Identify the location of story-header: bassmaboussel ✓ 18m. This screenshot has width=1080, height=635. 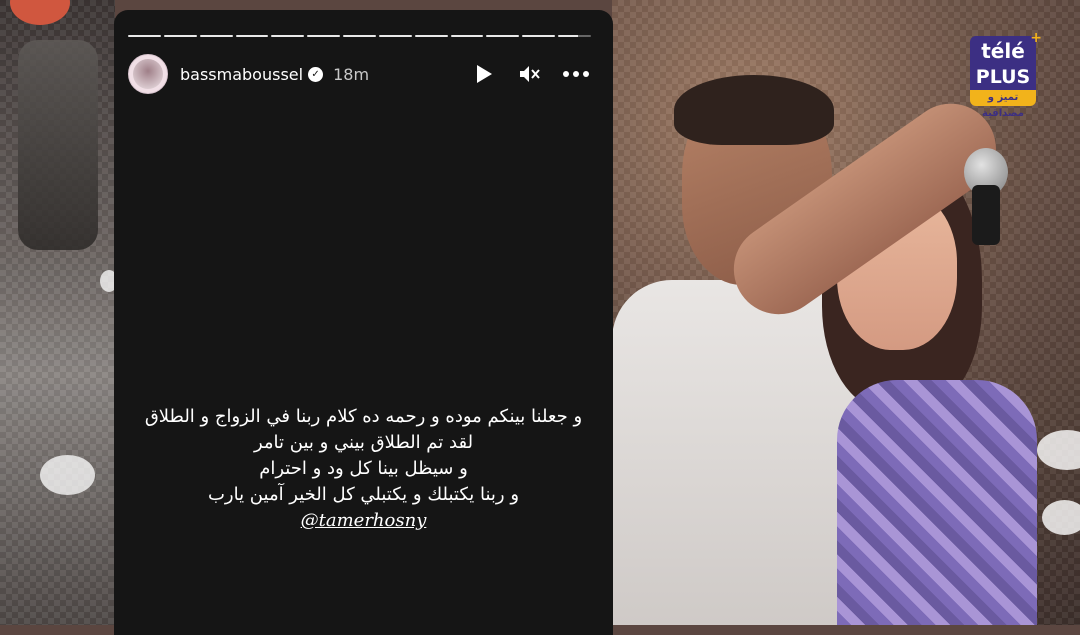
(359, 74).